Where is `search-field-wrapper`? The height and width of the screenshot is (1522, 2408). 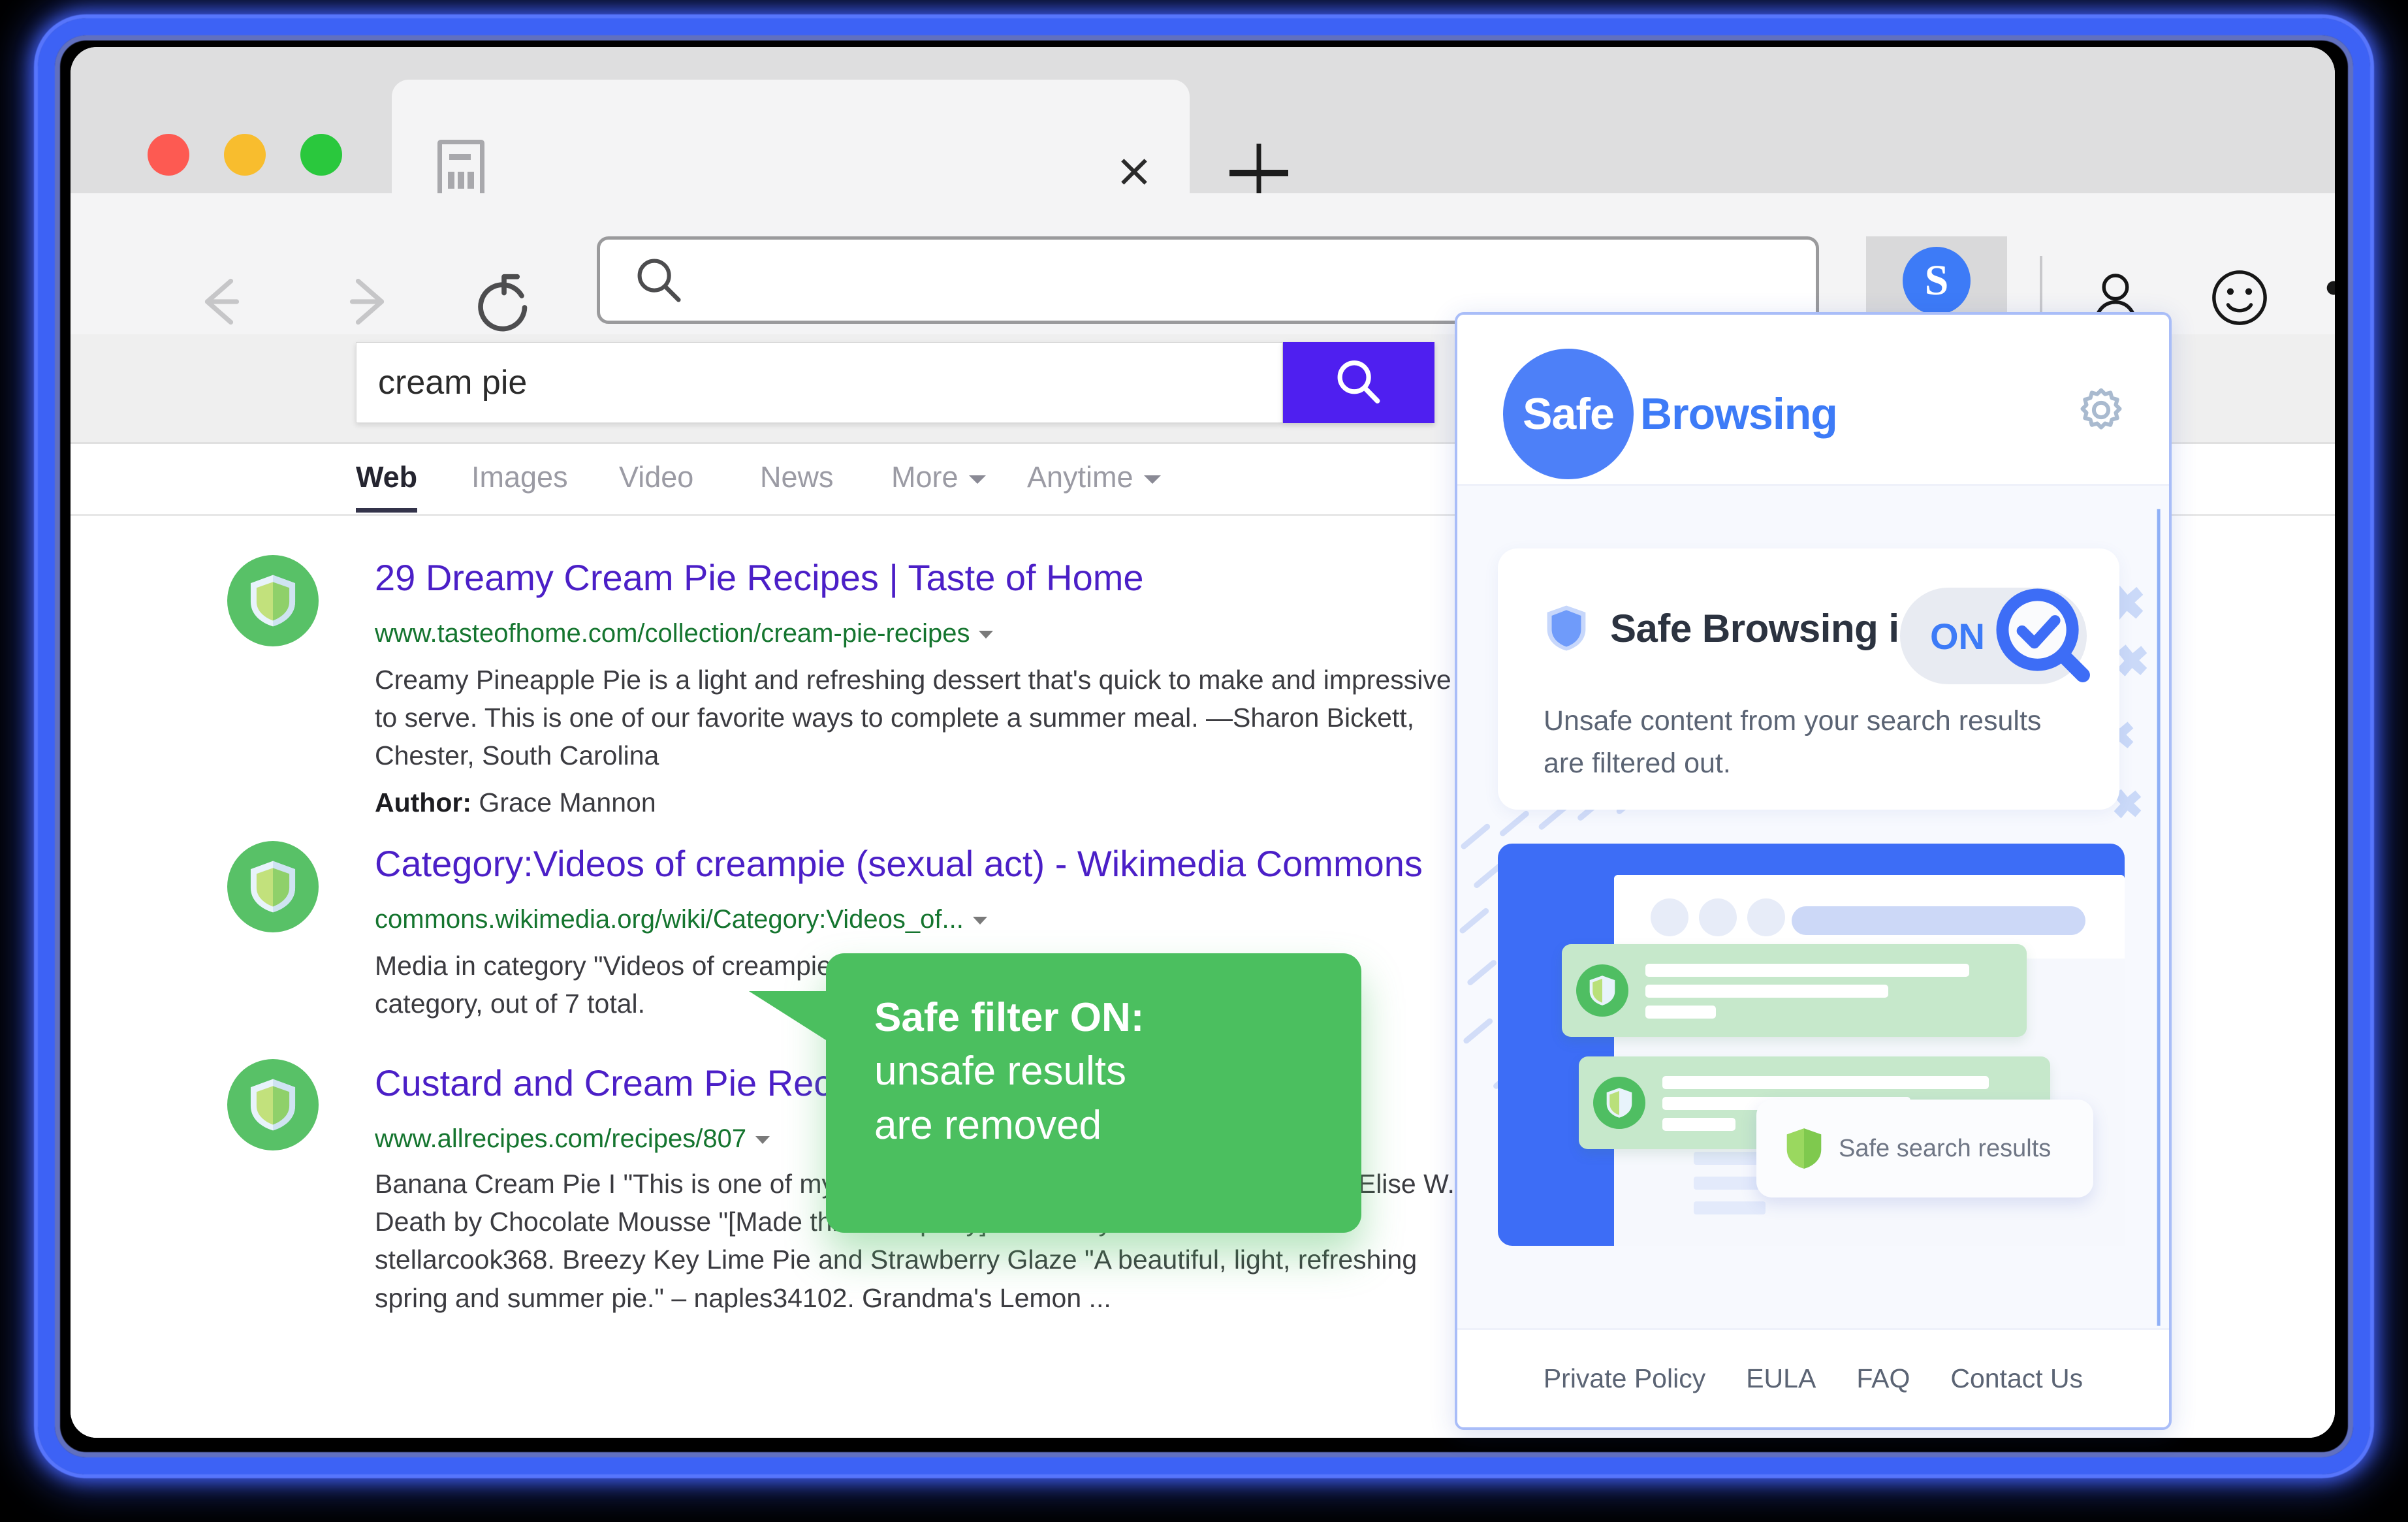
search-field-wrapper is located at coordinates (819, 382).